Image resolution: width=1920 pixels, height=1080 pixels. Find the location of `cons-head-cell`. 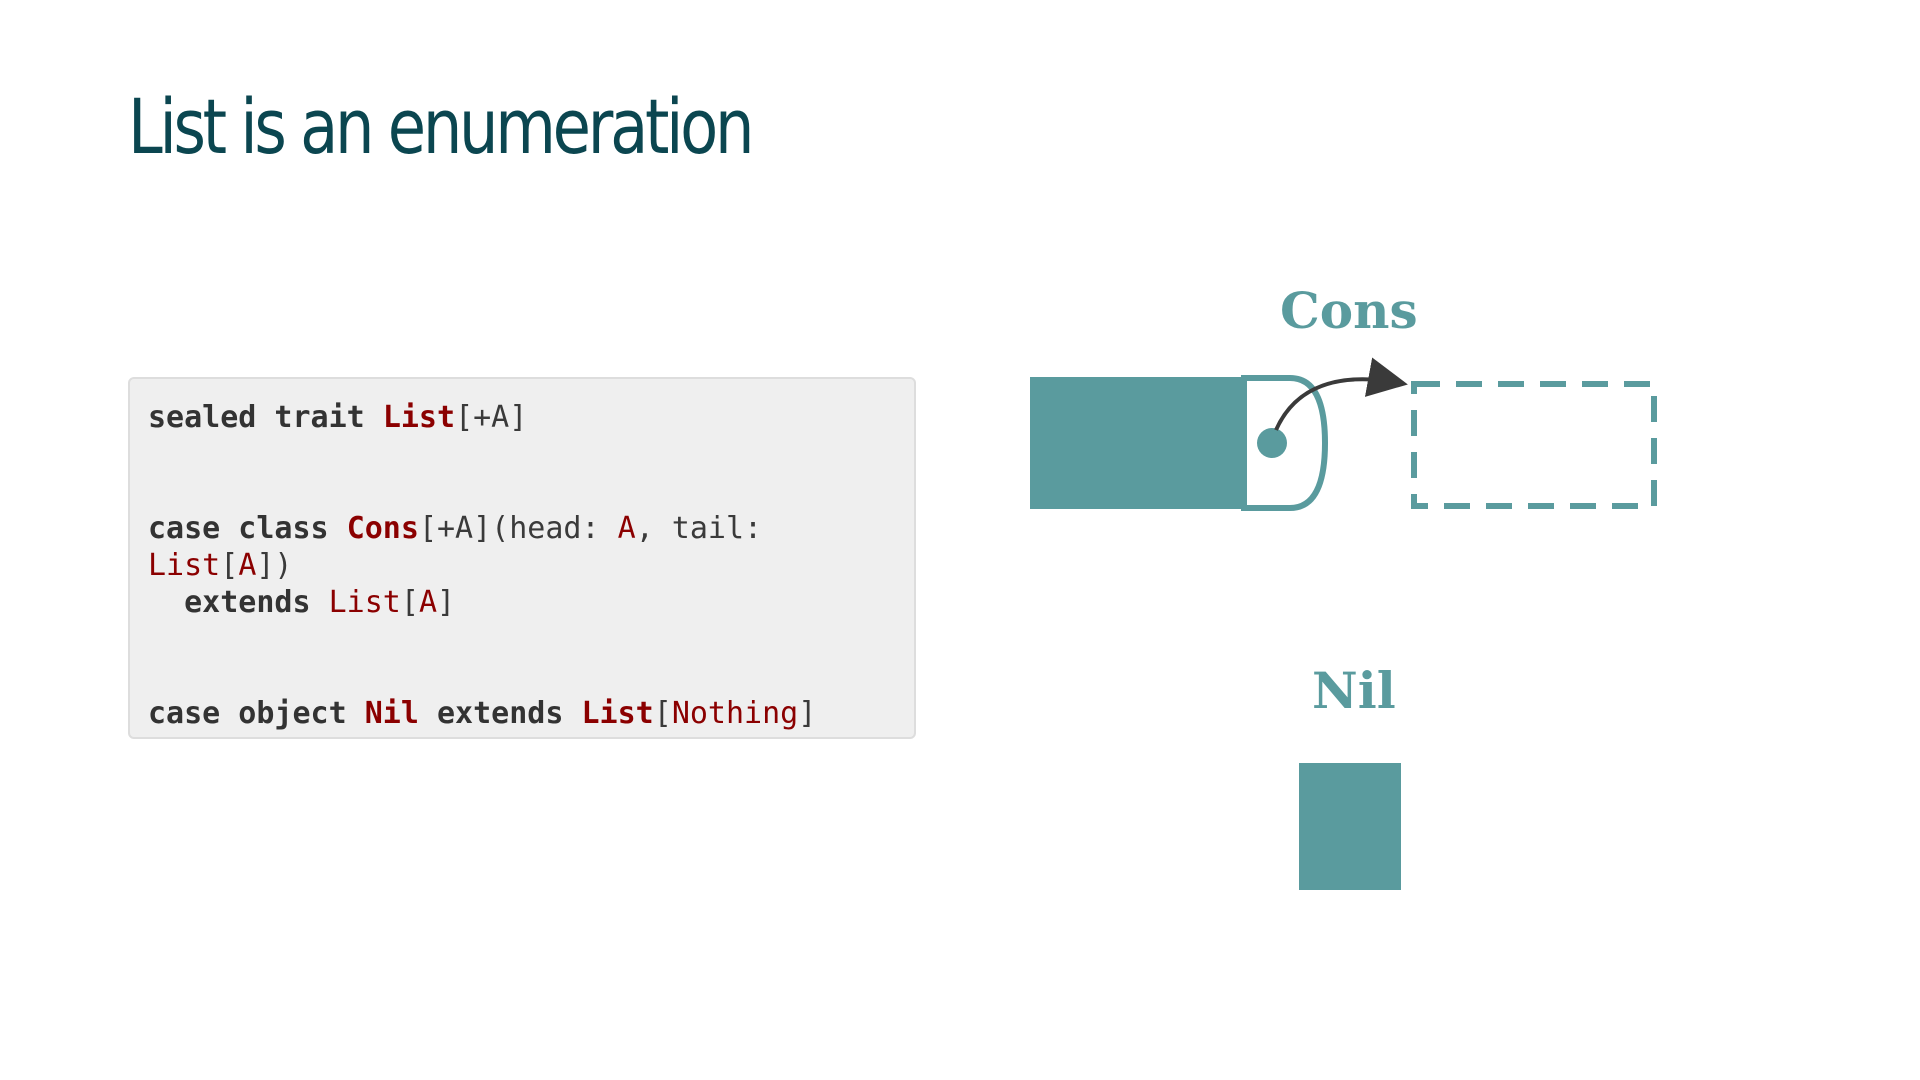

cons-head-cell is located at coordinates (1137, 443).